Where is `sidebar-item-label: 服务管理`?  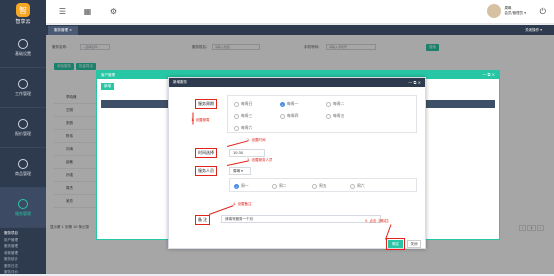 sidebar-item-label: 服务管理 is located at coordinates (23, 213).